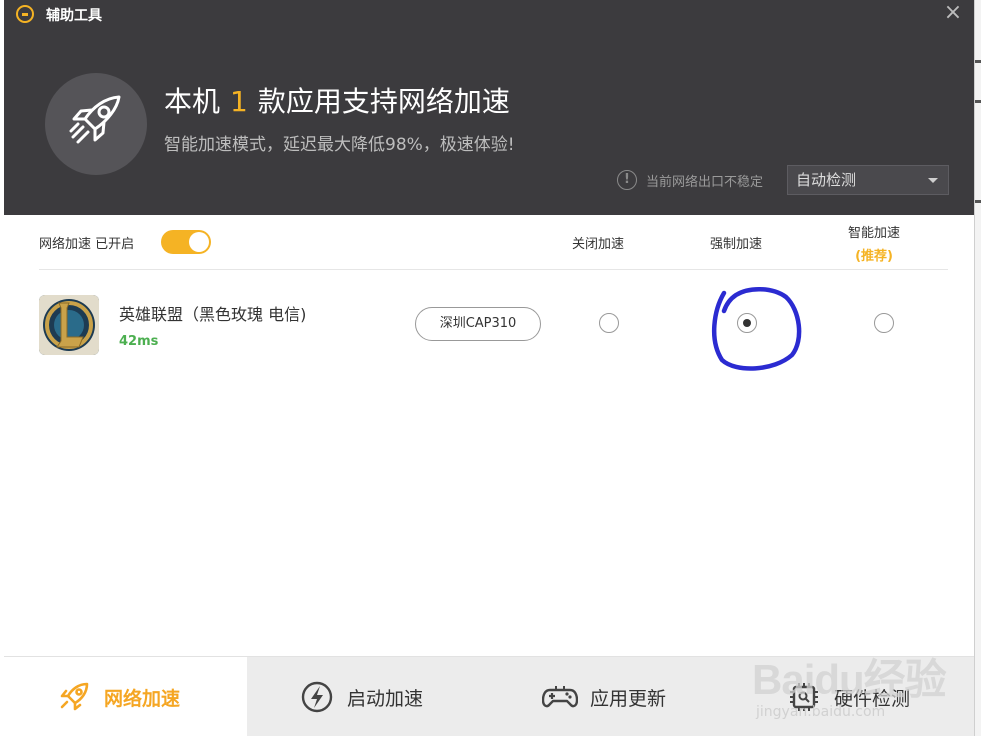 Image resolution: width=981 pixels, height=736 pixels. I want to click on ping-value: 42ms, so click(139, 341).